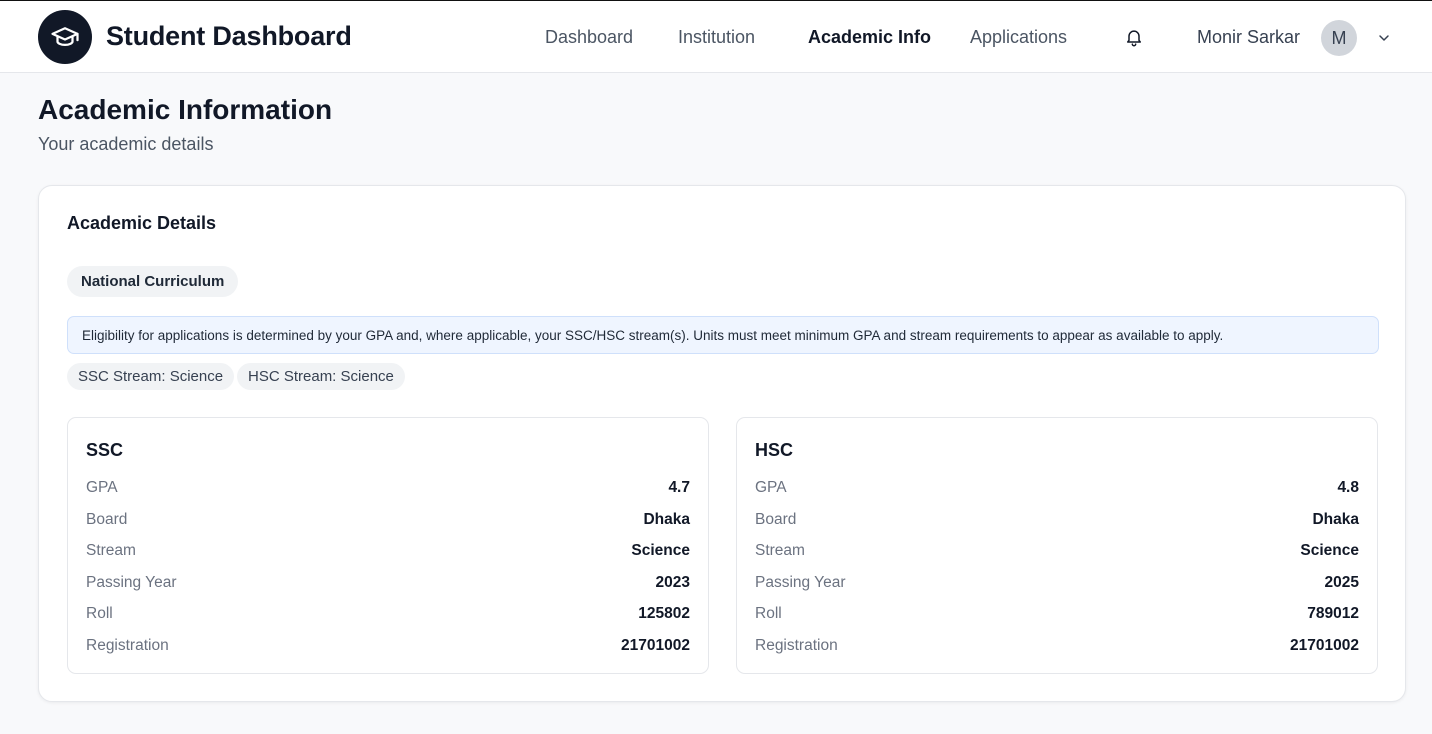  Describe the element at coordinates (679, 487) in the screenshot. I see `detail-value: 4.7` at that location.